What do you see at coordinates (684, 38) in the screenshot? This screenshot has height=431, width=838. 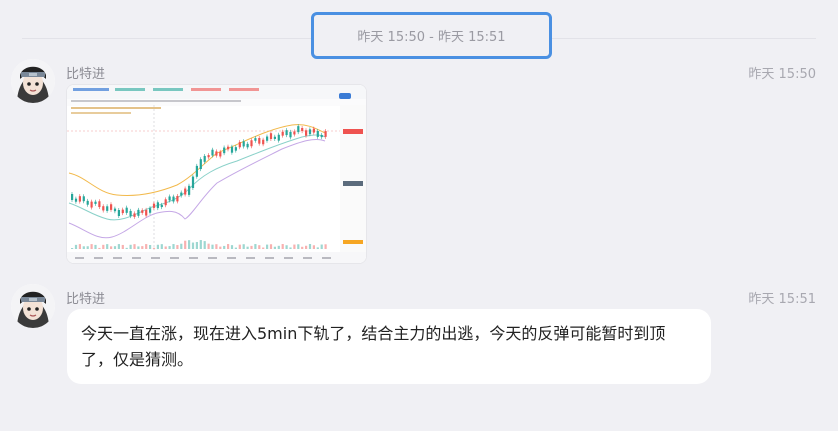 I see `divider-right` at bounding box center [684, 38].